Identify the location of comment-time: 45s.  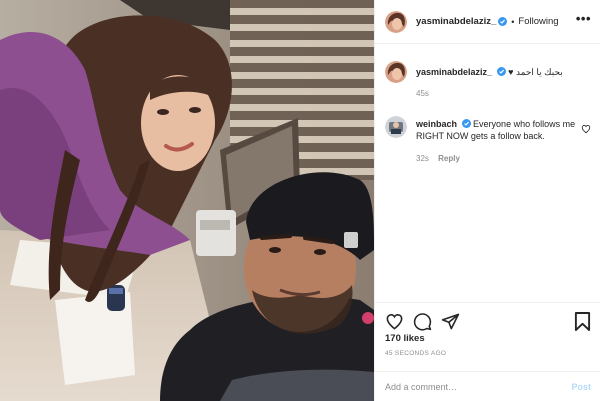
(422, 93).